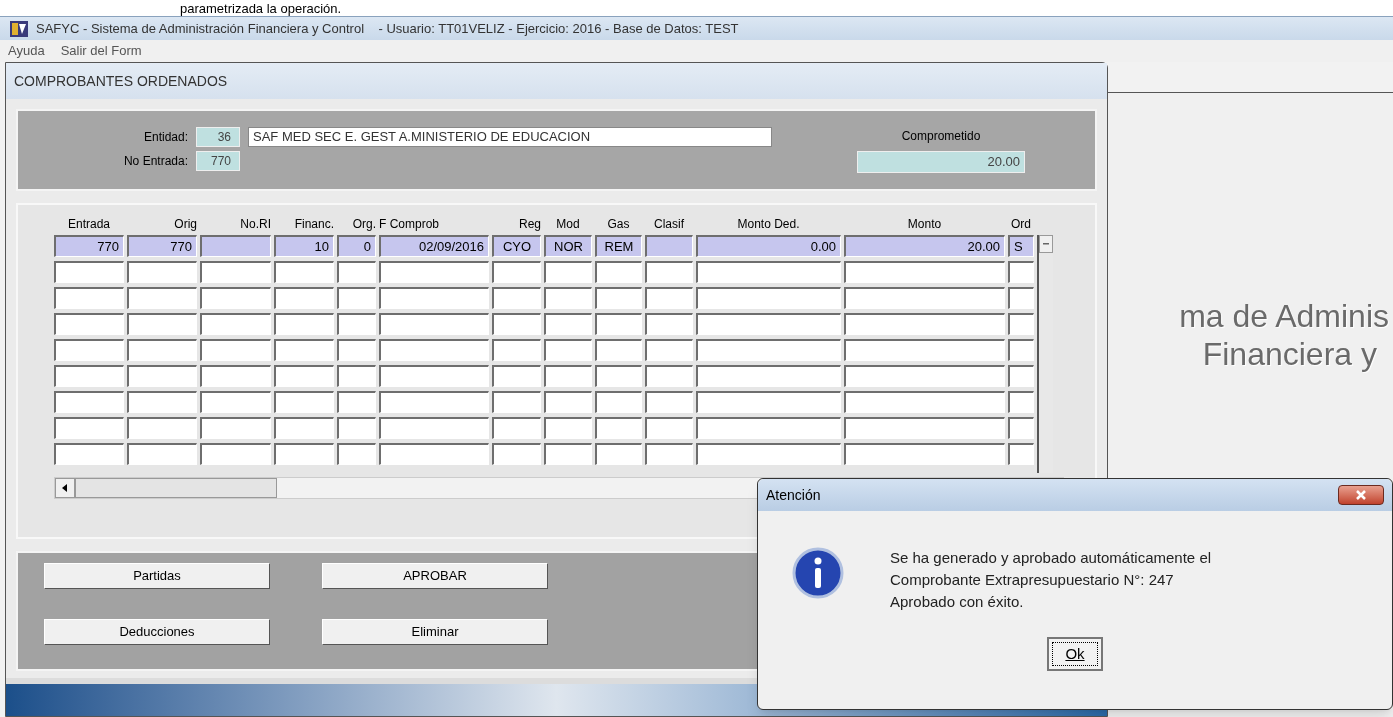 Image resolution: width=1393 pixels, height=717 pixels. What do you see at coordinates (435, 576) in the screenshot?
I see `action-button: APROBAR` at bounding box center [435, 576].